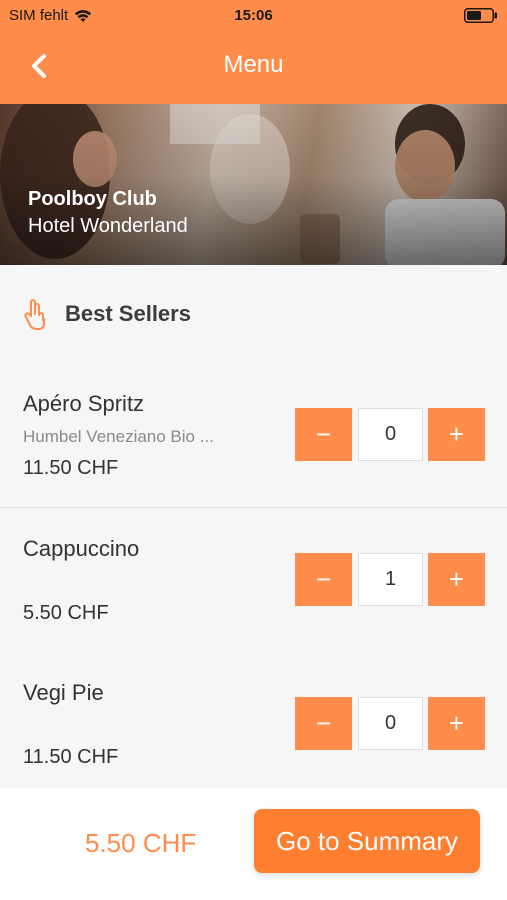 This screenshot has width=507, height=900. I want to click on clock: 15:06, so click(253, 15).